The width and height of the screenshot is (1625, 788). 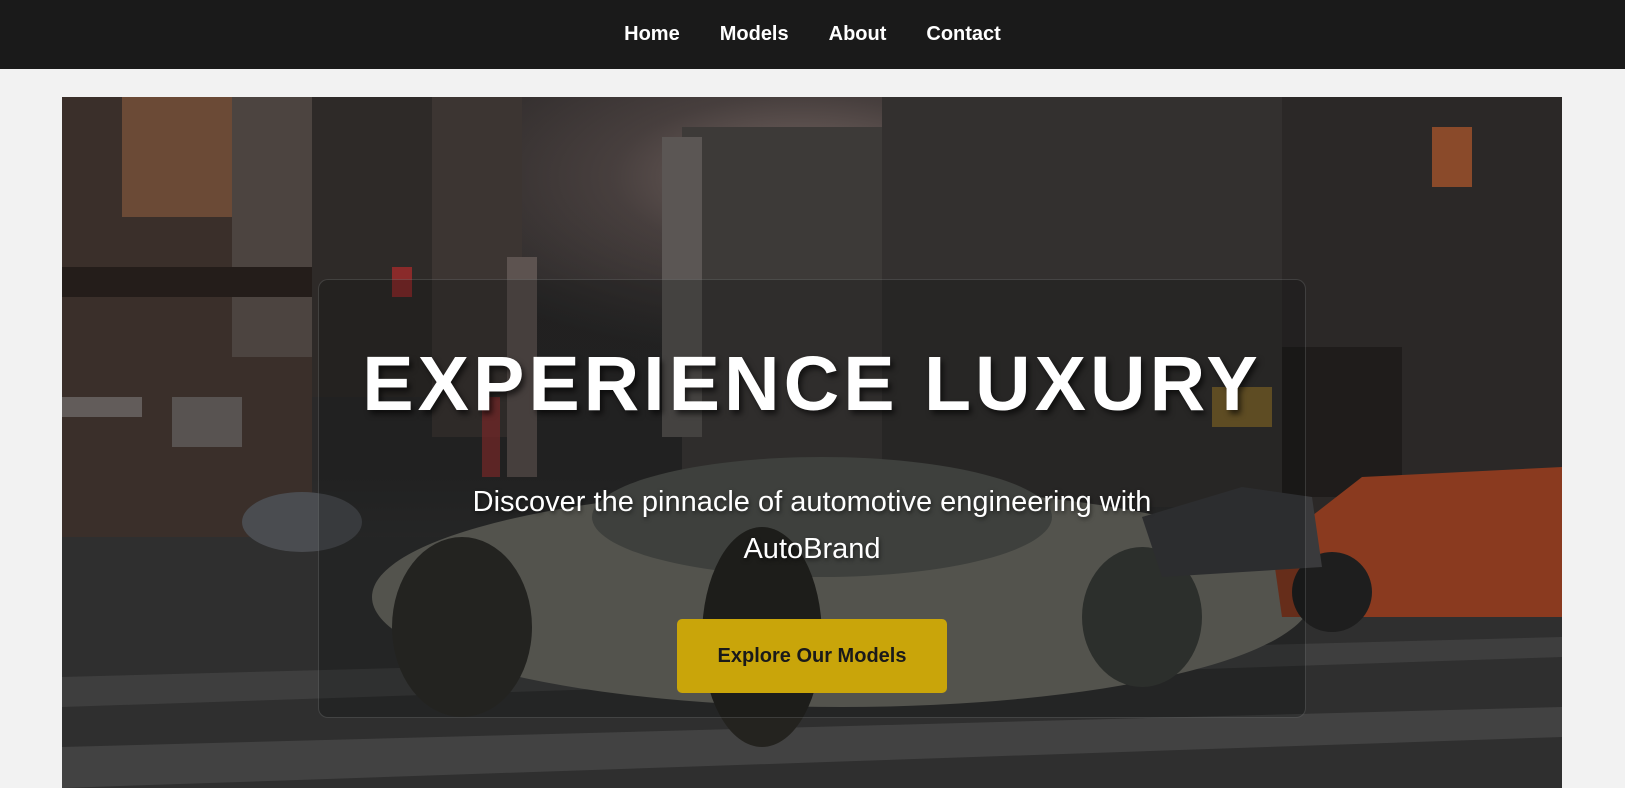 What do you see at coordinates (652, 34) in the screenshot?
I see `nav-home-link: Home` at bounding box center [652, 34].